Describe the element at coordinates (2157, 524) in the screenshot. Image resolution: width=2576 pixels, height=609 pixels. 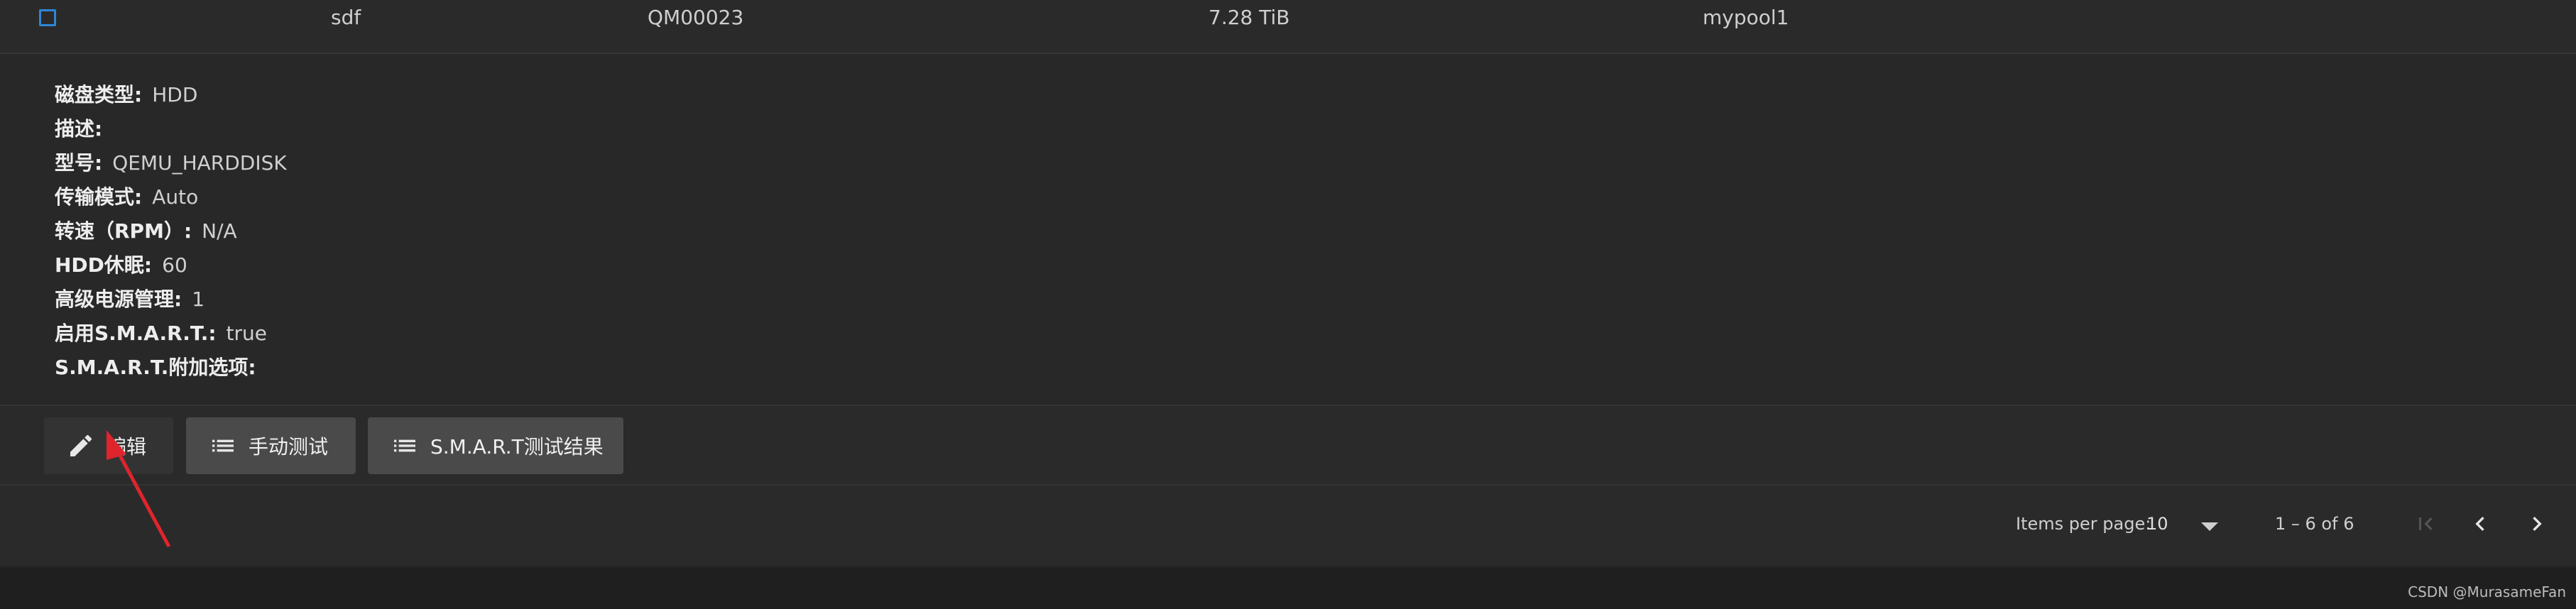
I see `items-per-page-select: 10` at that location.